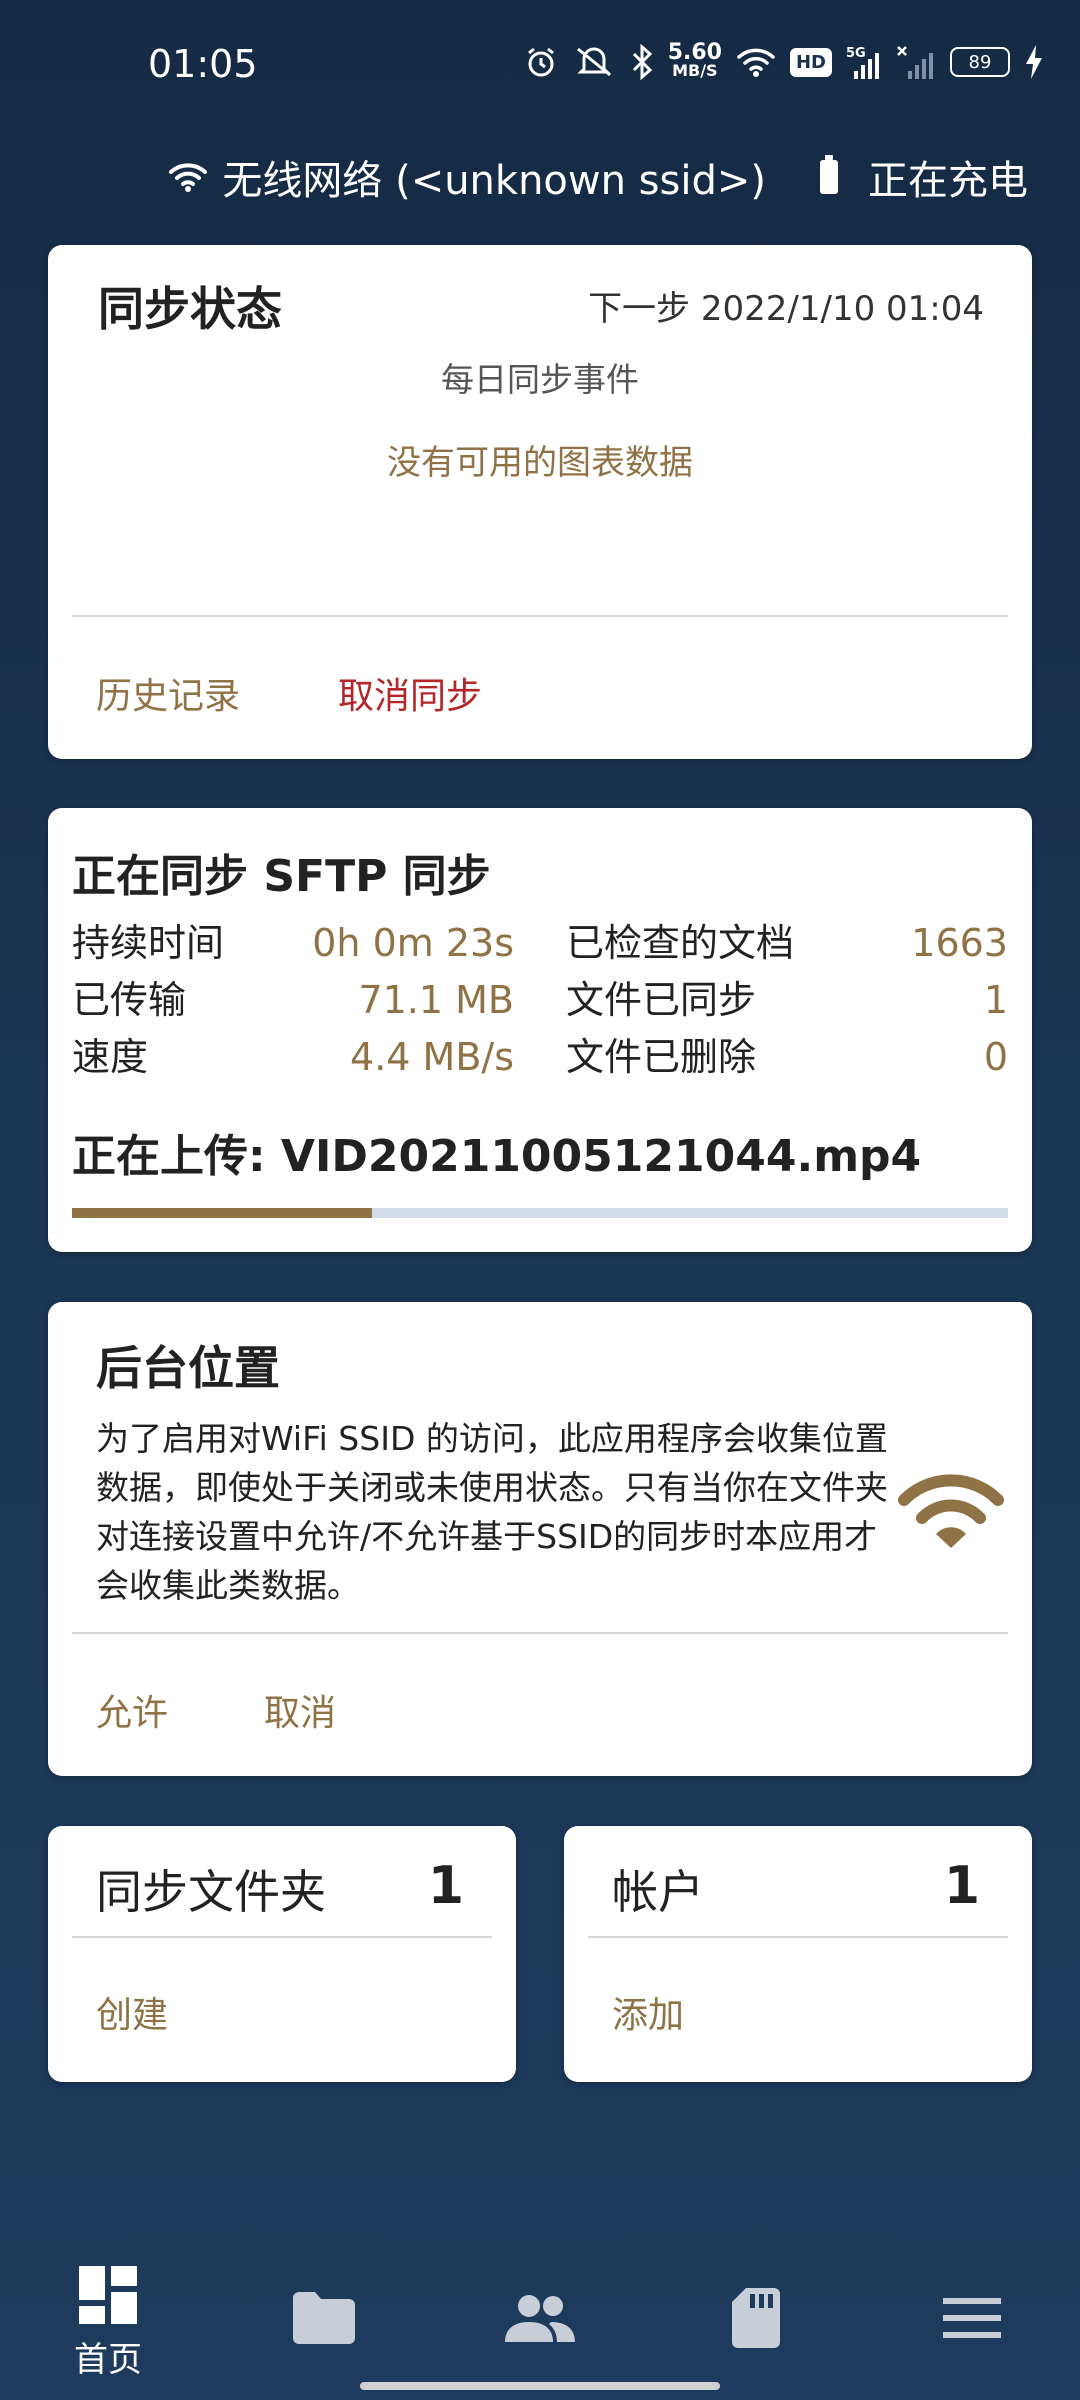 This screenshot has width=1080, height=2400. What do you see at coordinates (436, 1000) in the screenshot?
I see `stat-value: 71.1 MB` at bounding box center [436, 1000].